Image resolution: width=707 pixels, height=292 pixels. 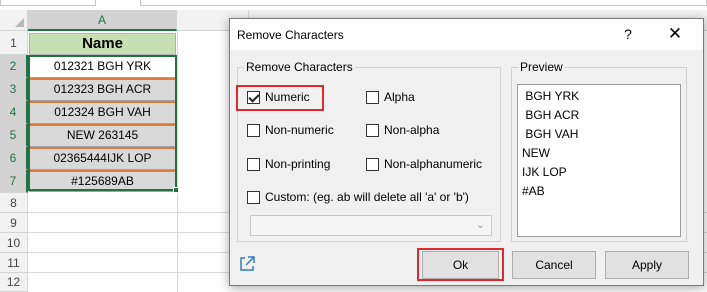 What do you see at coordinates (14, 66) in the screenshot?
I see `row-header-2: 2` at bounding box center [14, 66].